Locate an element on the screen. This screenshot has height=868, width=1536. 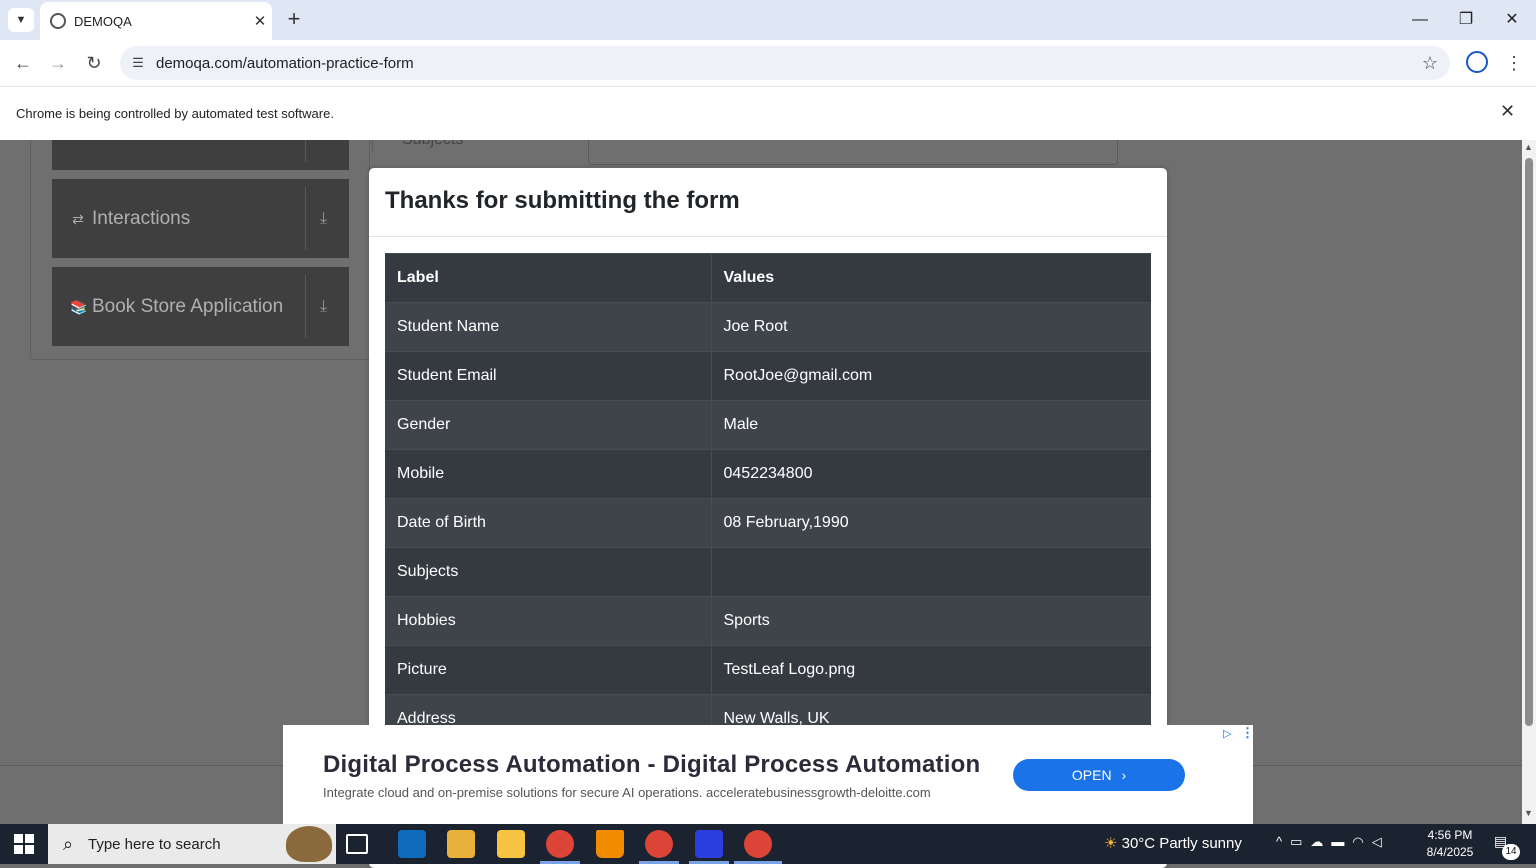
column-header-values: Values is located at coordinates (931, 278).